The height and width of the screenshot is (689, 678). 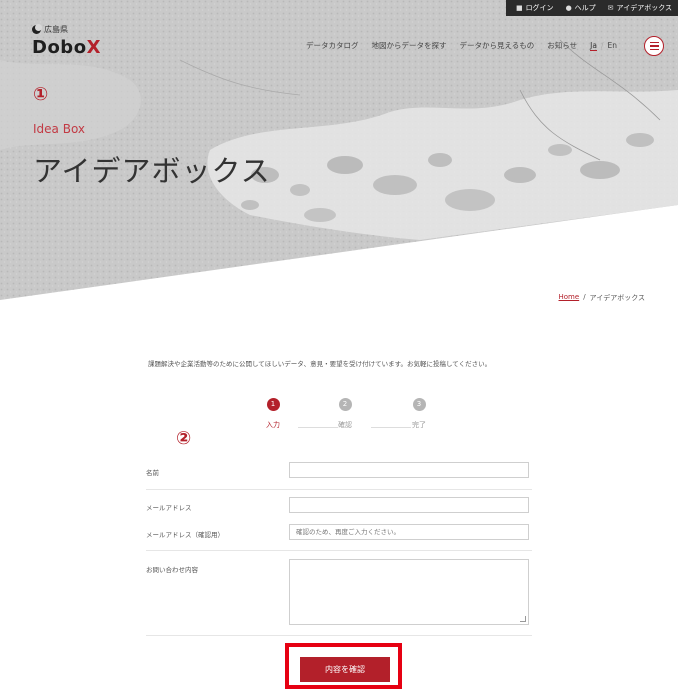 What do you see at coordinates (569, 298) in the screenshot?
I see `breadcrumb-home: Home` at bounding box center [569, 298].